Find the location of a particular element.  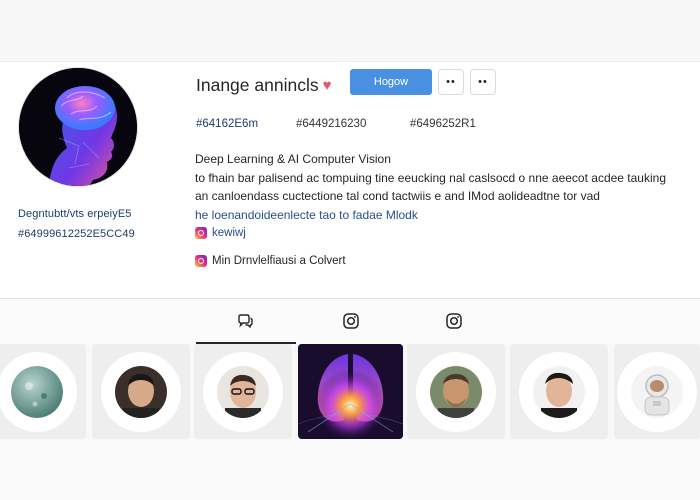

stat-posts: #64162E6m is located at coordinates (227, 124).